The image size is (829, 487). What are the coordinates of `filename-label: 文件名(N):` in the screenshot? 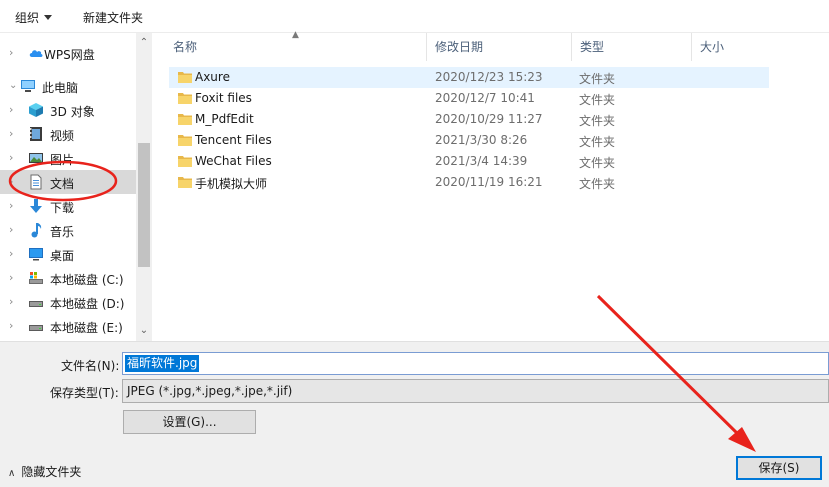 It's located at (90, 366).